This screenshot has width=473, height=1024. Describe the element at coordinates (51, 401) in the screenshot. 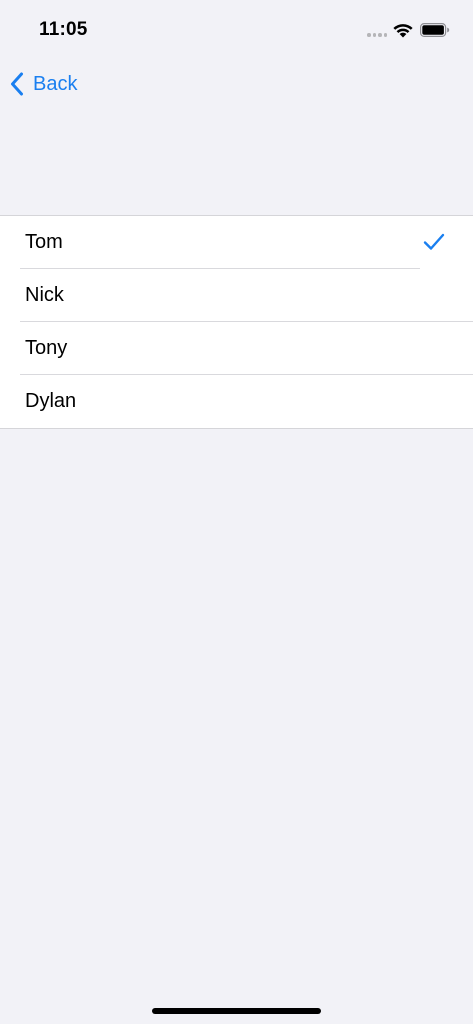

I see `list-item-label: Dylan` at that location.